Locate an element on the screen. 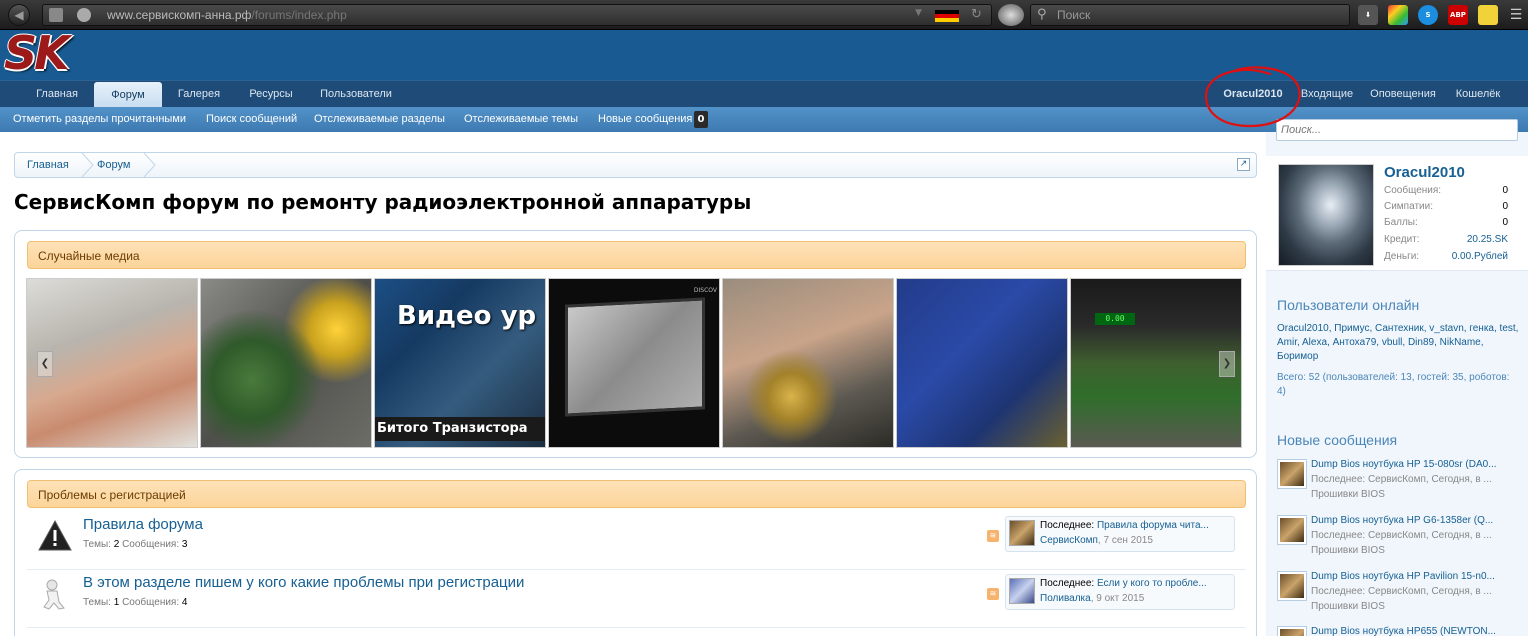 Image resolution: width=1528 pixels, height=636 pixels. video-overlay-title: Видео ур is located at coordinates (467, 316).